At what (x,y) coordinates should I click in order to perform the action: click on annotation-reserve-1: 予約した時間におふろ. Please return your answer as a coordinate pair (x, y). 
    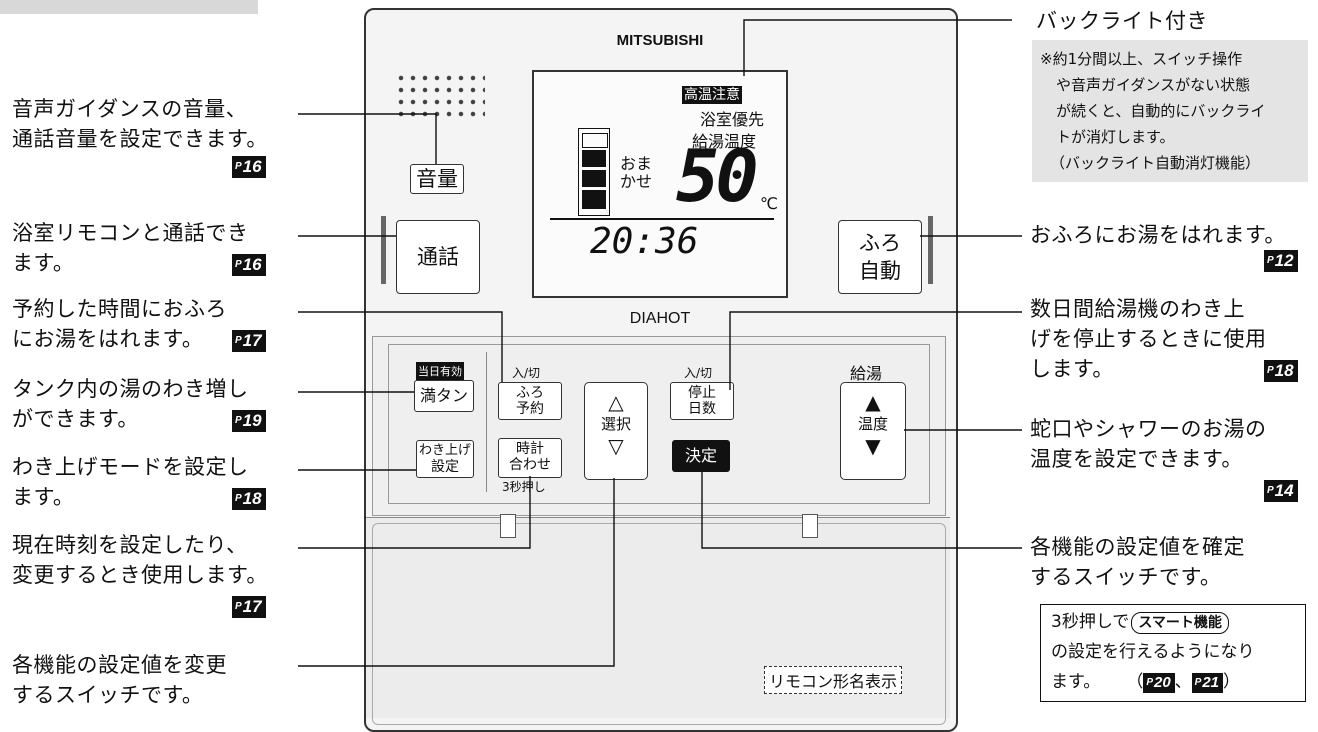
    Looking at the image, I should click on (119, 309).